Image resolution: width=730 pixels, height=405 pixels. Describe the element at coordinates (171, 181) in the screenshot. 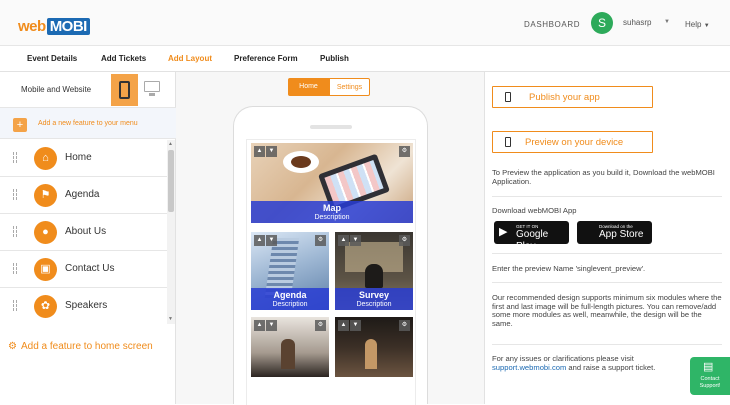

I see `scrollbar-thumb` at that location.